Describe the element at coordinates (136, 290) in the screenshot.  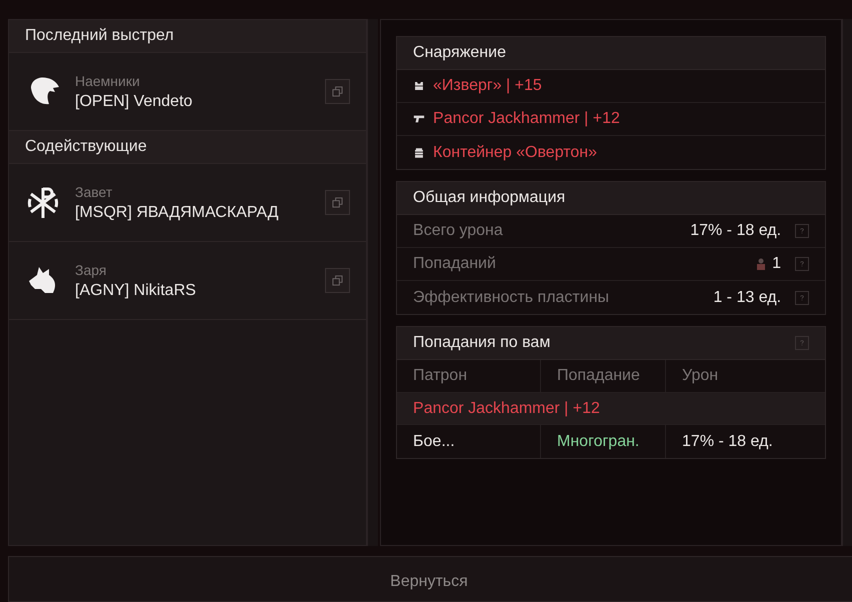
I see `player-name: [AGNY] NikitaRS` at that location.